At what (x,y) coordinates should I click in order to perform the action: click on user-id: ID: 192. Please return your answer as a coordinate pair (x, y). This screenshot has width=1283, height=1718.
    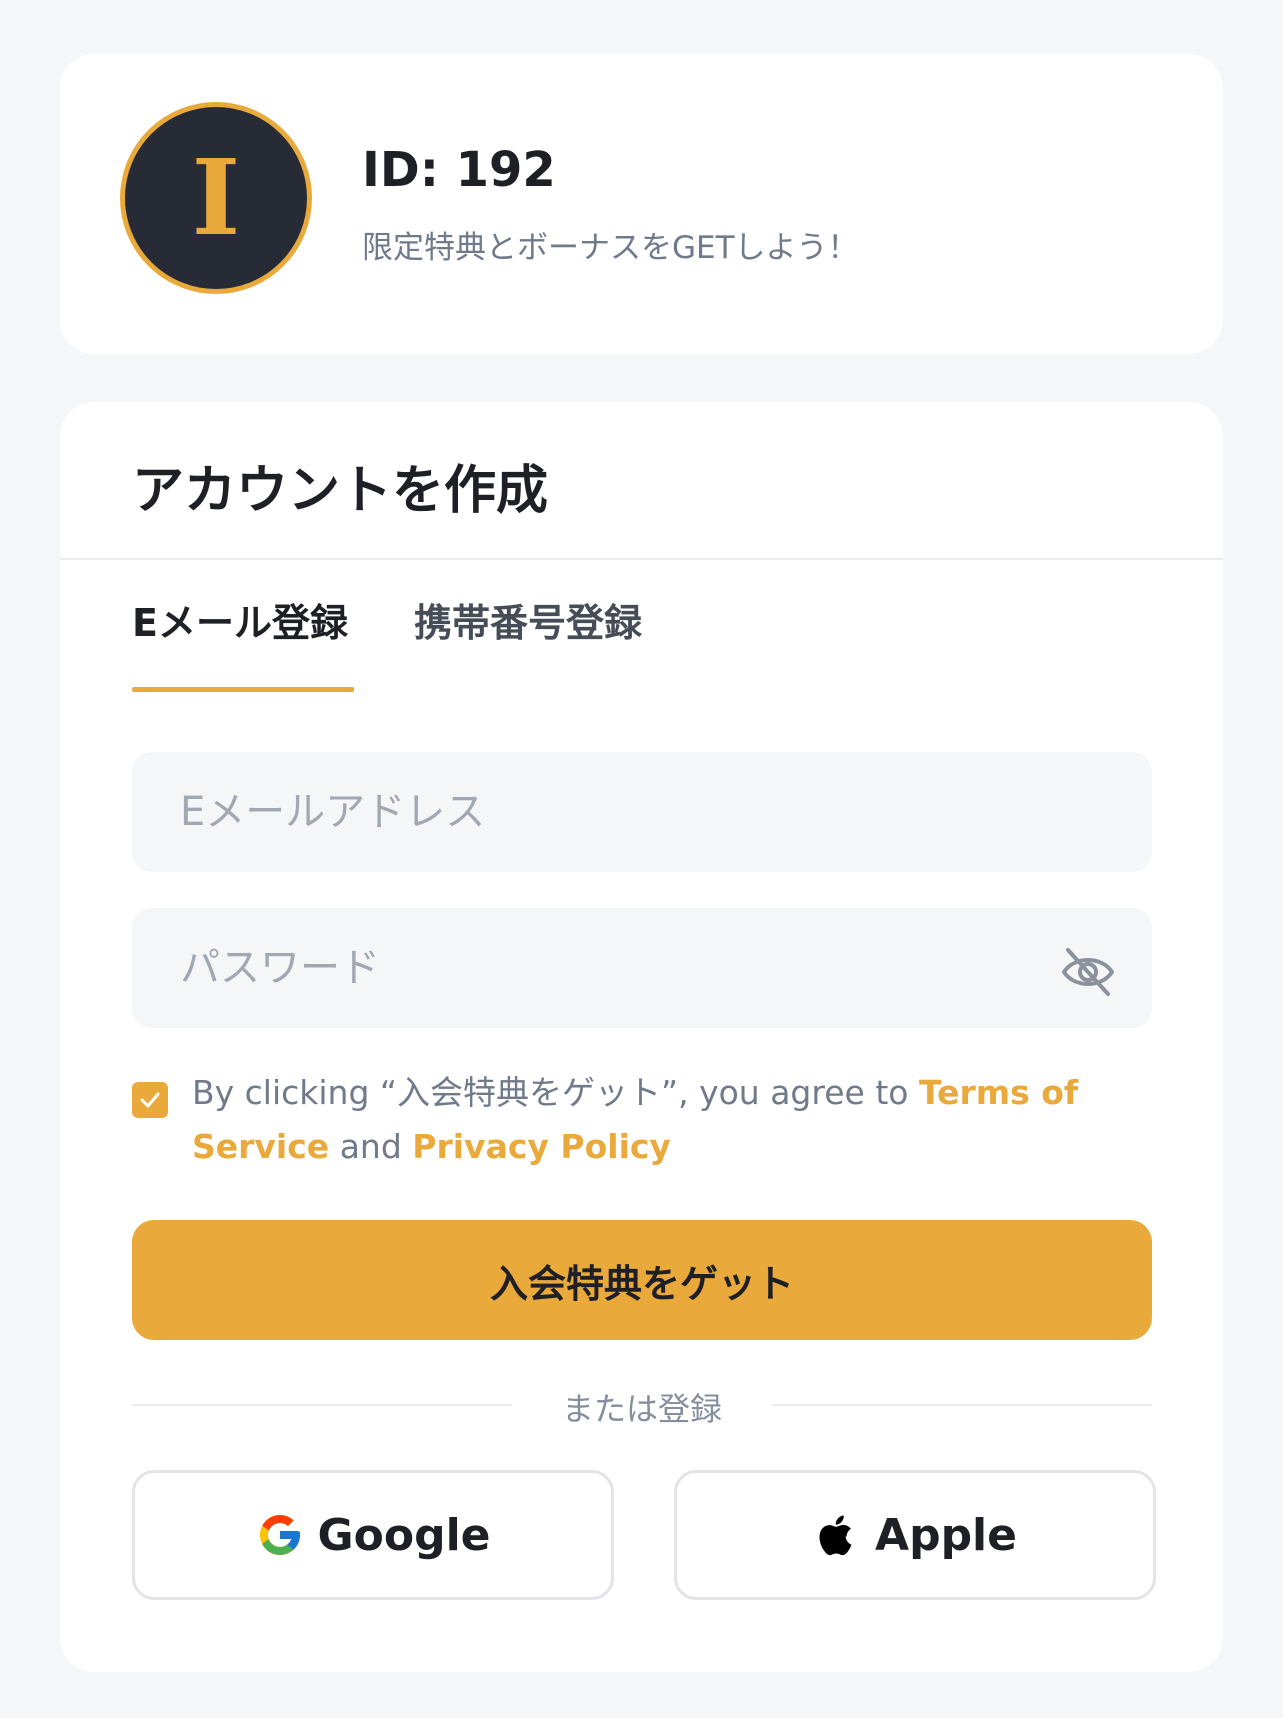
    Looking at the image, I should click on (459, 170).